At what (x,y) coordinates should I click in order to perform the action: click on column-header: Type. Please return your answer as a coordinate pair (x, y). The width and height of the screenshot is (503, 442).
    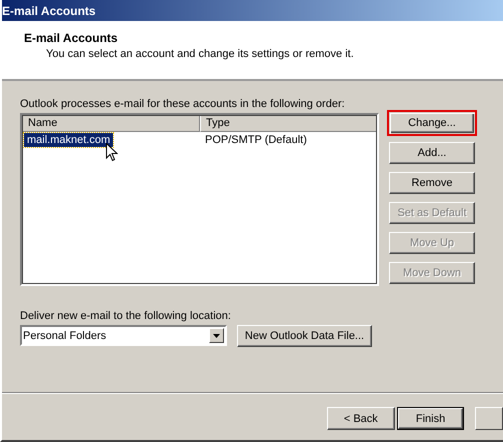
    Looking at the image, I should click on (288, 123).